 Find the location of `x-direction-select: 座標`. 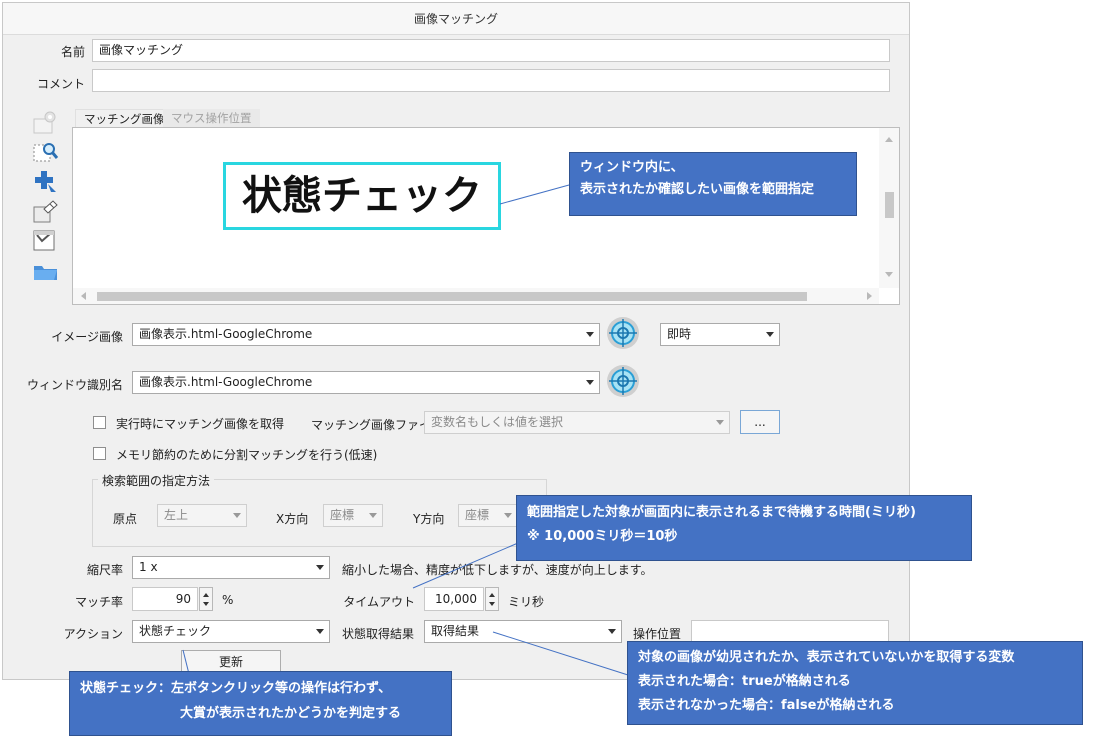

x-direction-select: 座標 is located at coordinates (353, 515).